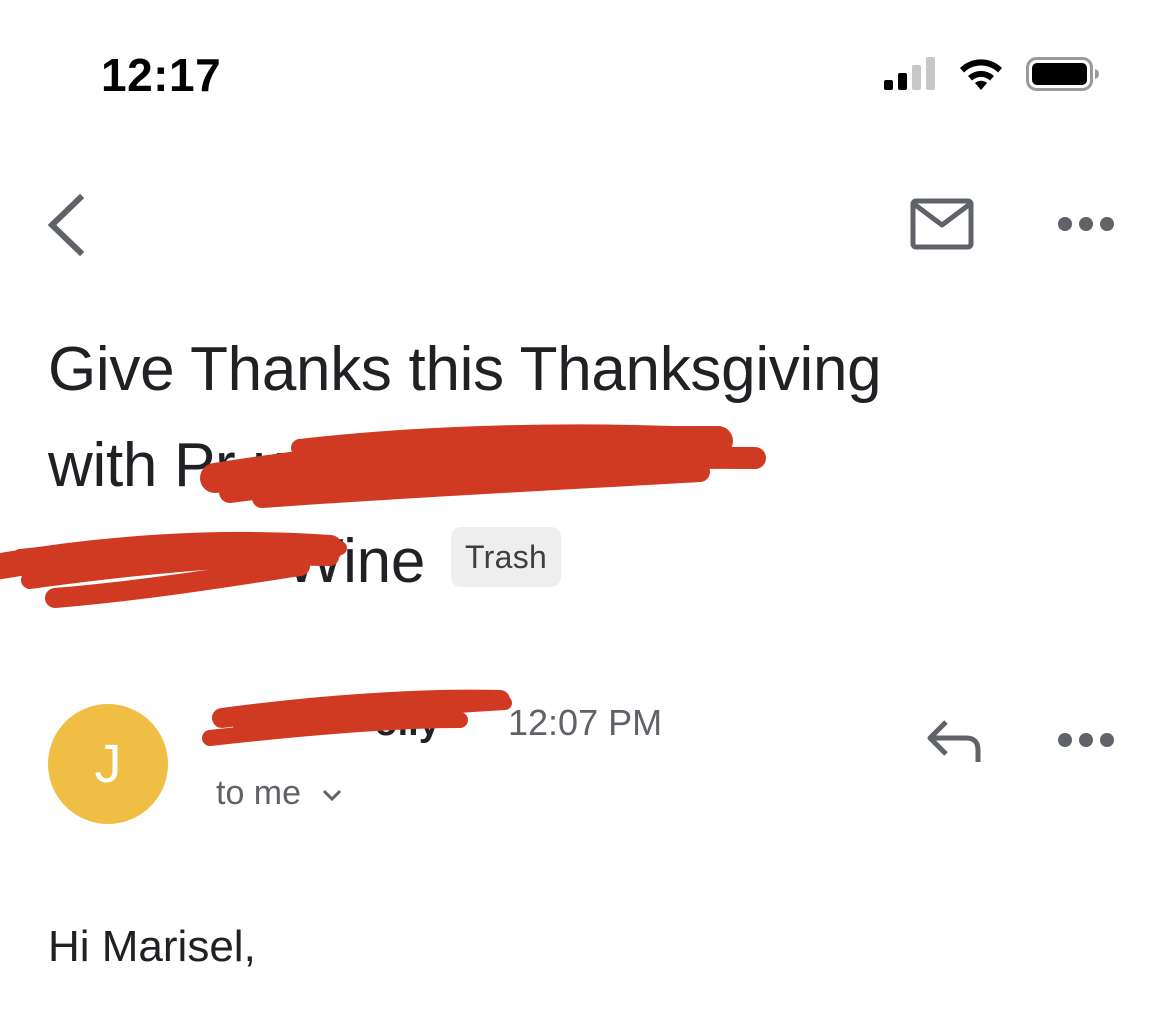  I want to click on wifi-icon, so click(981, 74).